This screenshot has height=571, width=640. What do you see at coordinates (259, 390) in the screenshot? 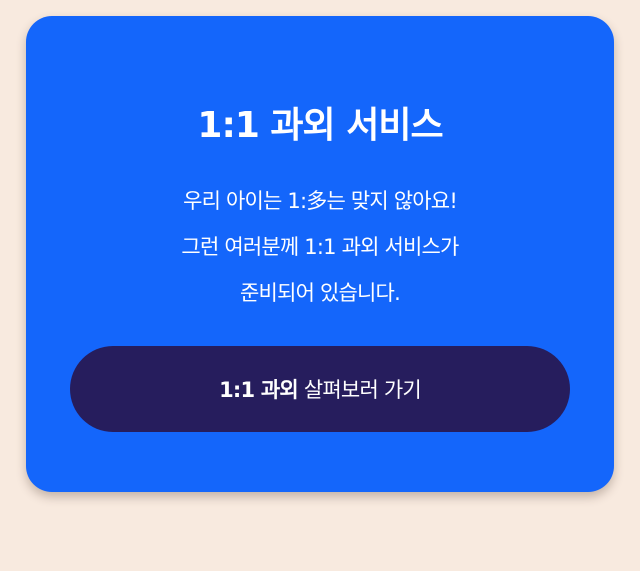
I see `cta-label-strong: 1:1 과외` at bounding box center [259, 390].